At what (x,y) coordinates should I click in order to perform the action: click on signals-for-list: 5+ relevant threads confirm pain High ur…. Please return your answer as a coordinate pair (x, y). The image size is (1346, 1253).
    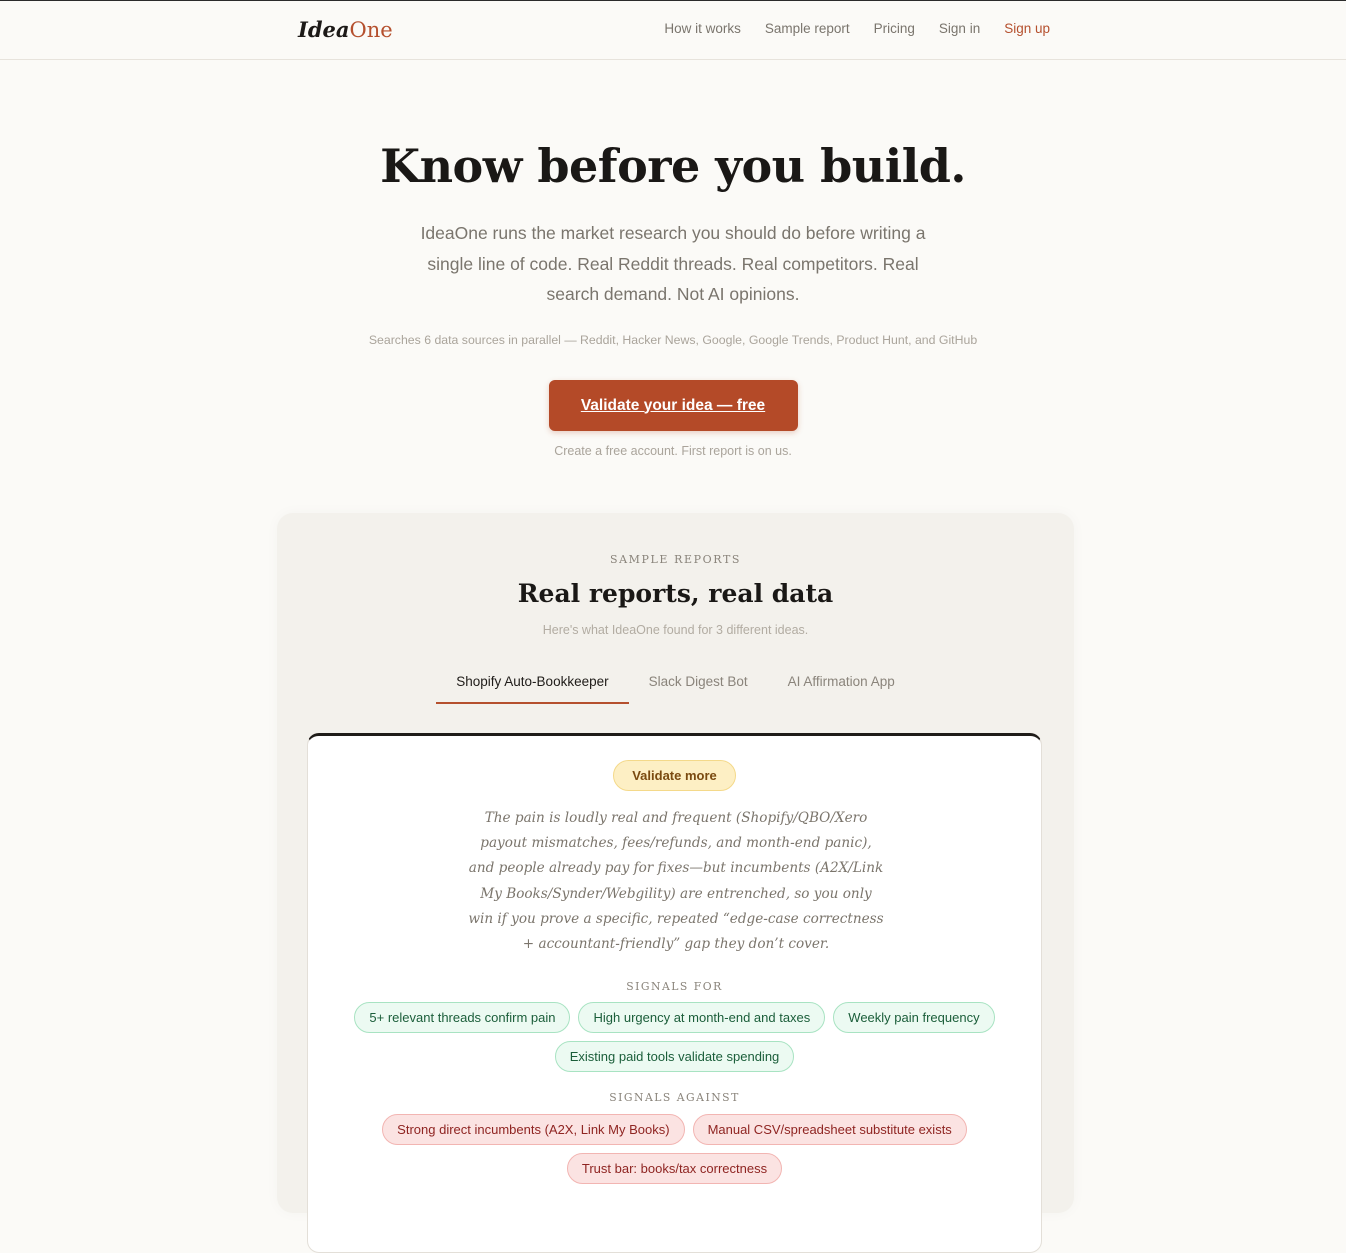
    Looking at the image, I should click on (674, 1037).